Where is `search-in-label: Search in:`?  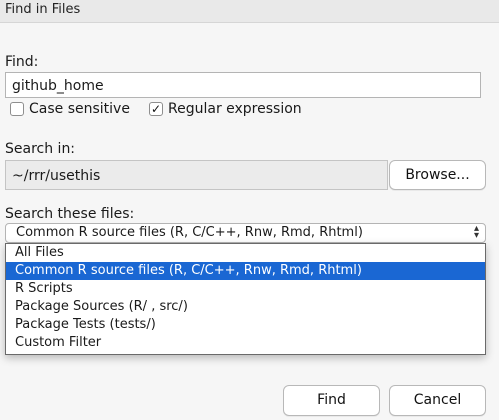
search-in-label: Search in: is located at coordinates (40, 149).